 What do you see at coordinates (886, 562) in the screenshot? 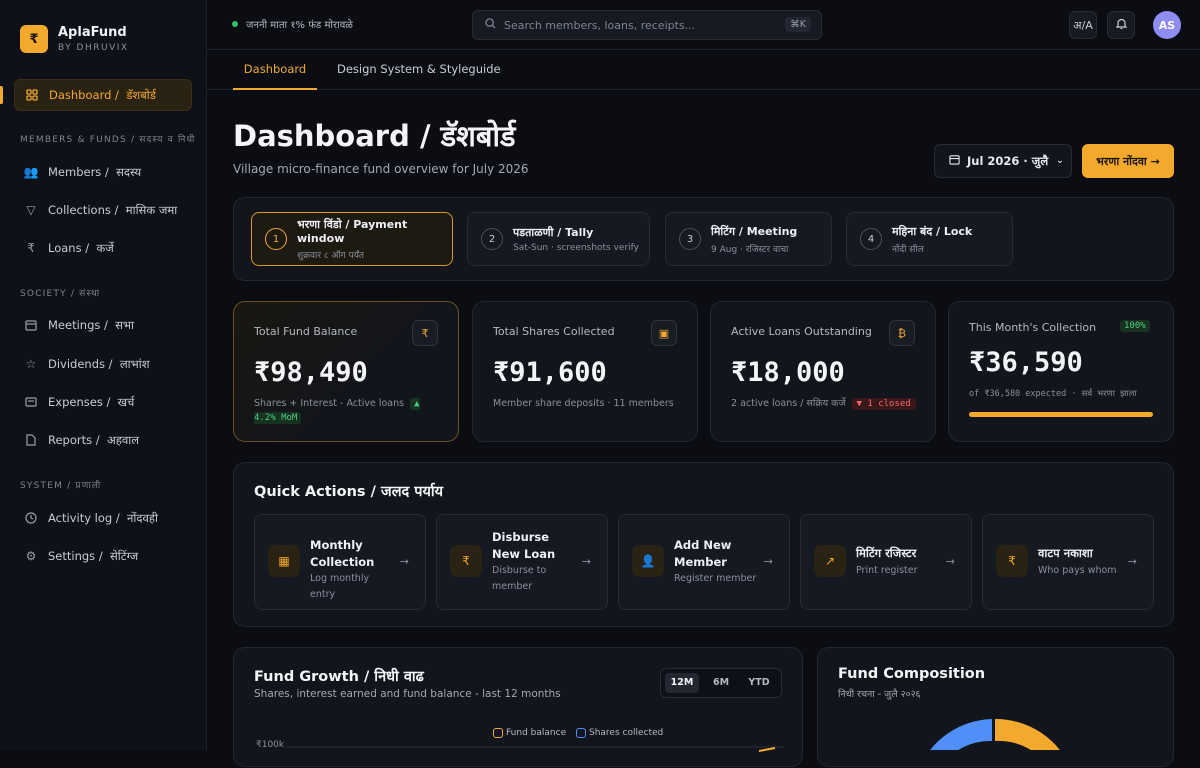
I see `action-meeting-register: ↗ मिटिंग रजिस्टर Print register →` at bounding box center [886, 562].